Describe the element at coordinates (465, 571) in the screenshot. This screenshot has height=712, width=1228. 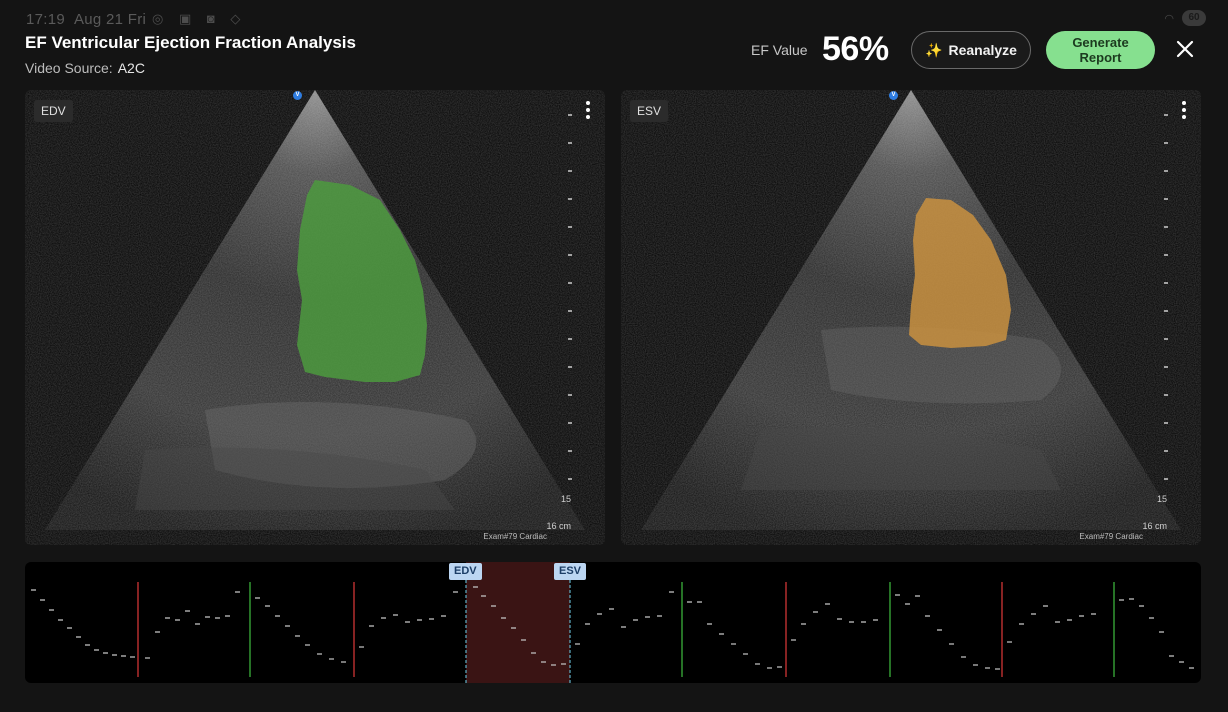
I see `edv-timeline-tag: EDV` at that location.